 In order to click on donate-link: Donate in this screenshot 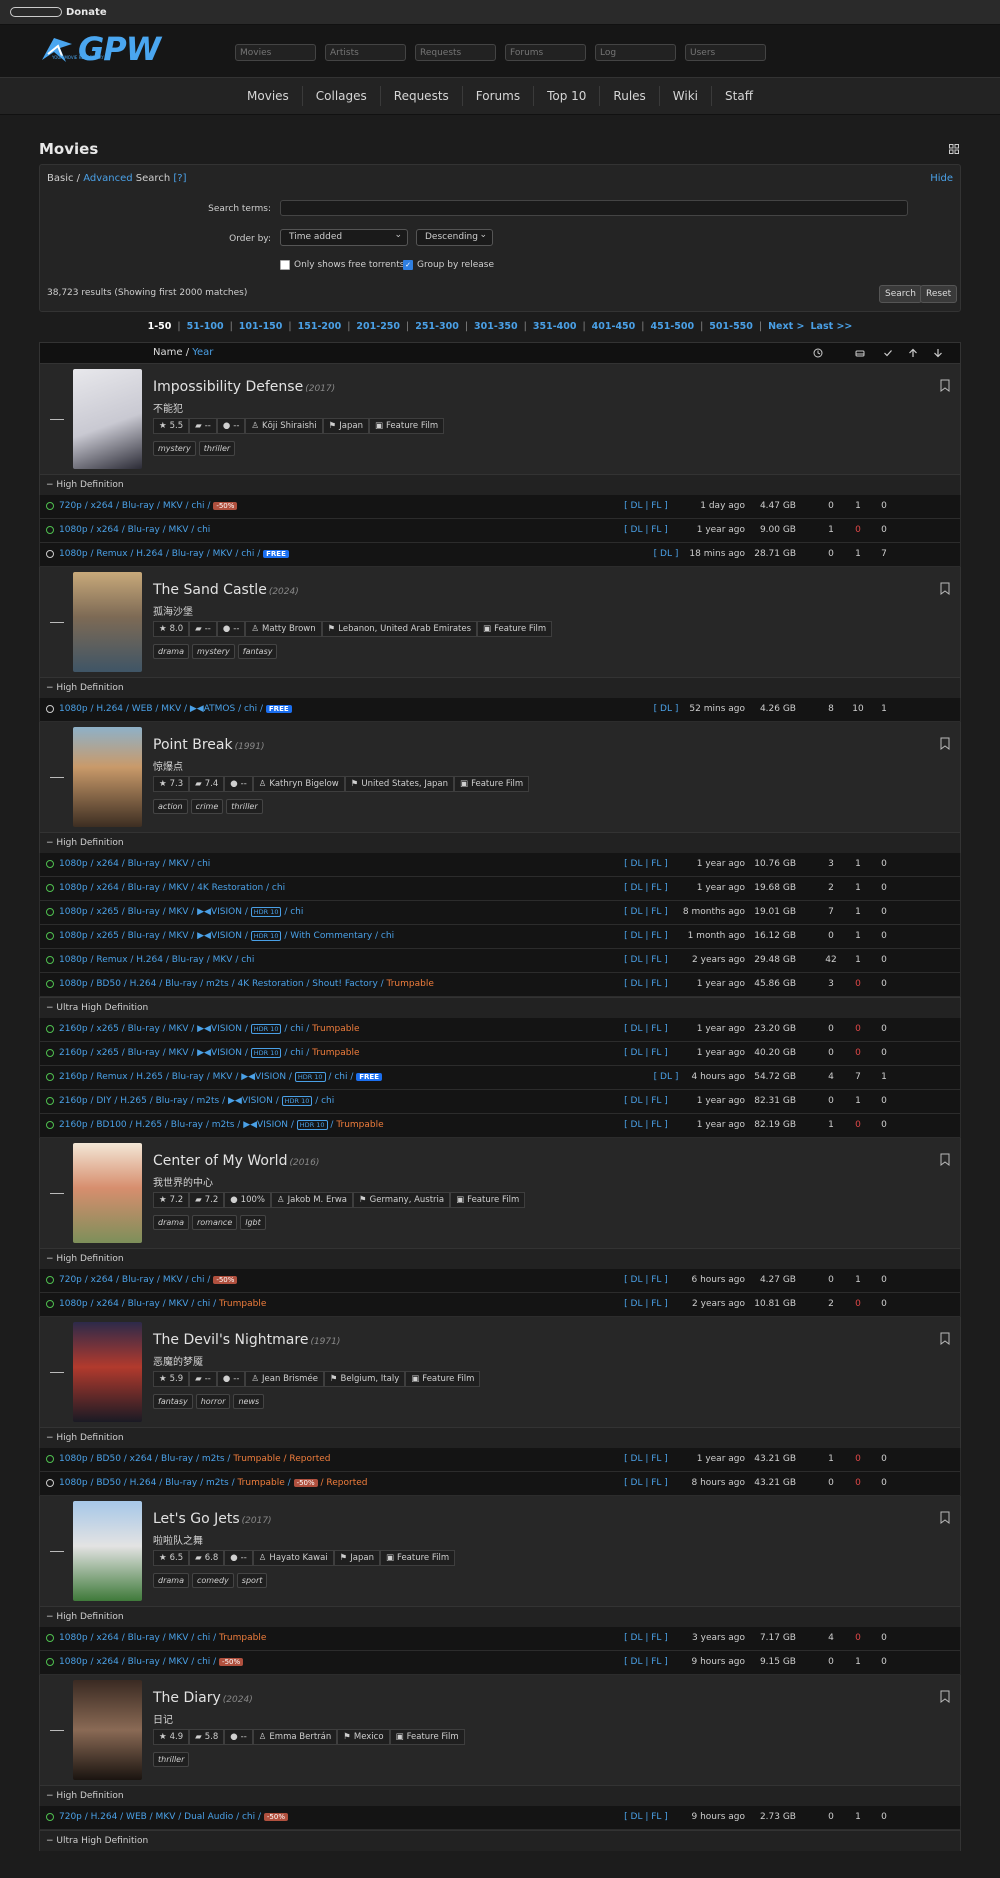, I will do `click(86, 12)`.